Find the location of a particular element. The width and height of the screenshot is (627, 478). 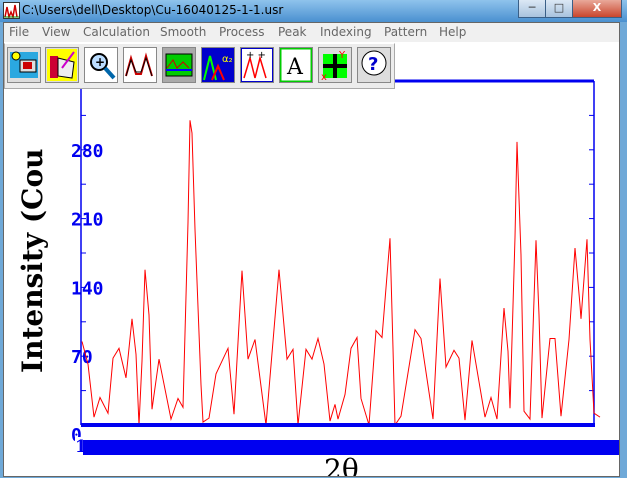

background-icon is located at coordinates (179, 65).